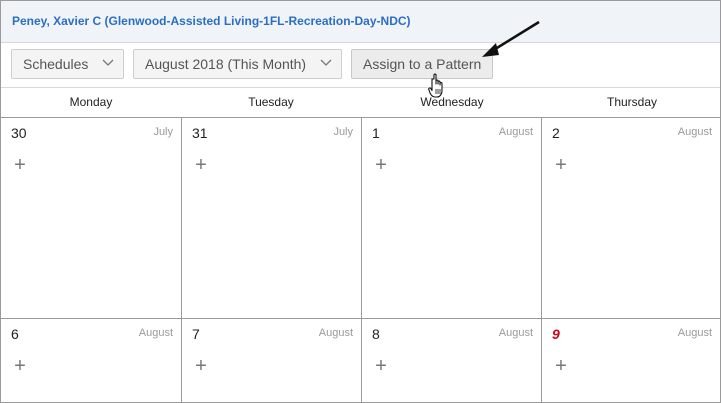 This screenshot has height=403, width=721. I want to click on schedules-dropdown: Schedules, so click(67, 64).